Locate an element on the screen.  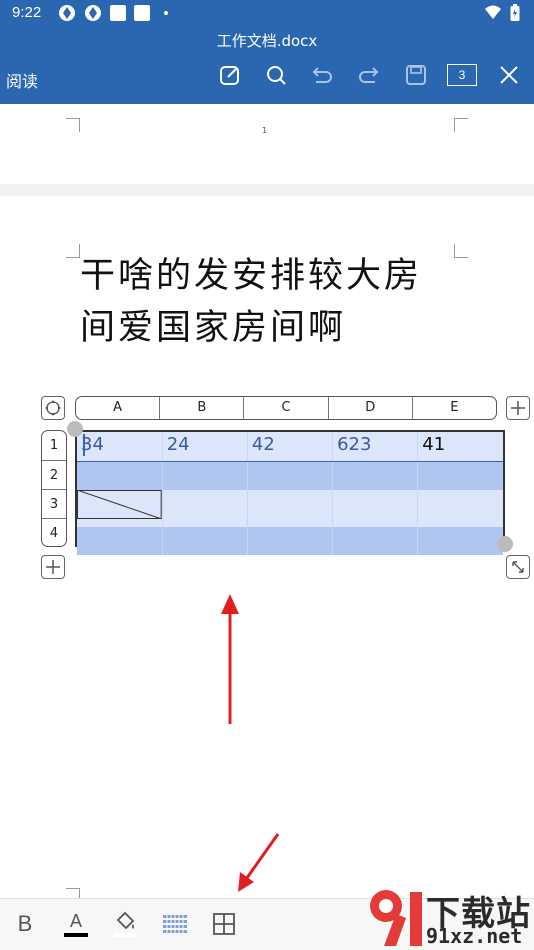
save-icon is located at coordinates (416, 75).